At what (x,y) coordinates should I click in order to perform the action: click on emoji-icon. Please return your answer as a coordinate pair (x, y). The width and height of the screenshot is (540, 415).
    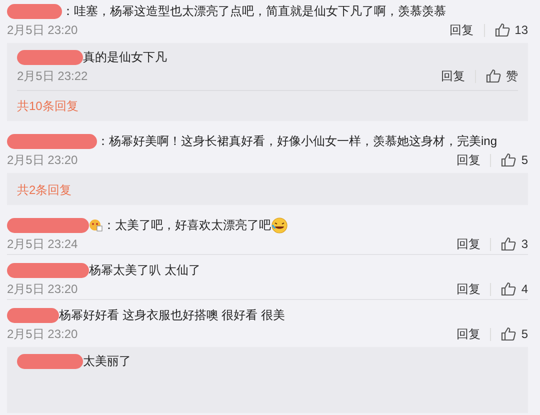
    Looking at the image, I should click on (96, 225).